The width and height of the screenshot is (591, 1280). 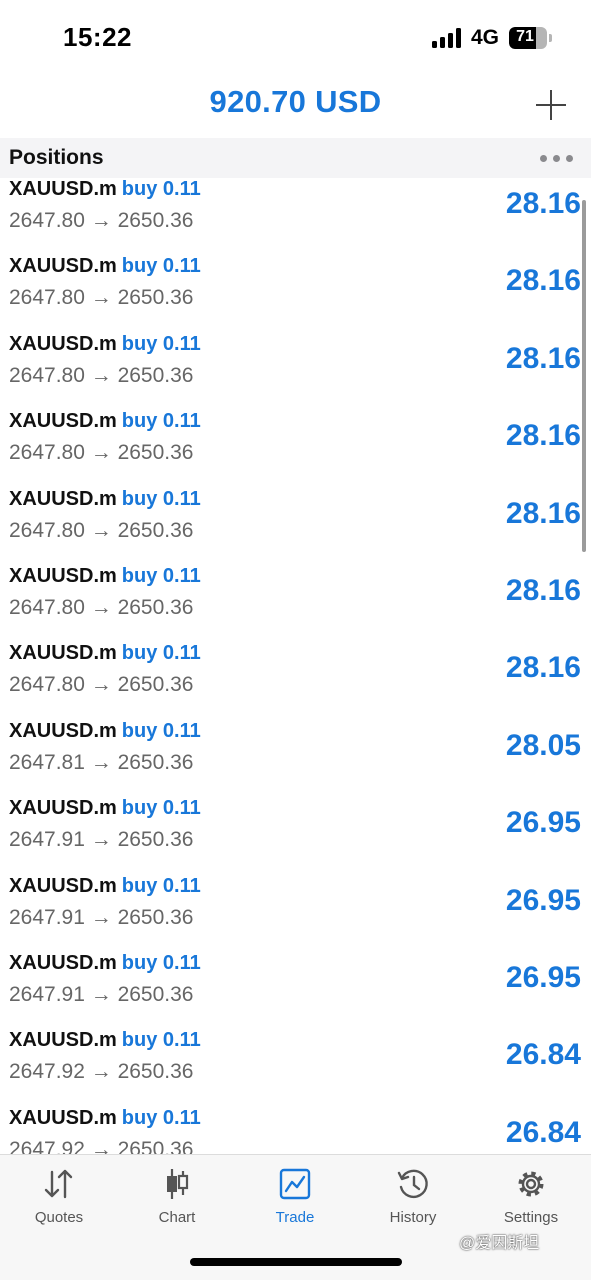 I want to click on position-profit: 26.84, so click(x=543, y=1132).